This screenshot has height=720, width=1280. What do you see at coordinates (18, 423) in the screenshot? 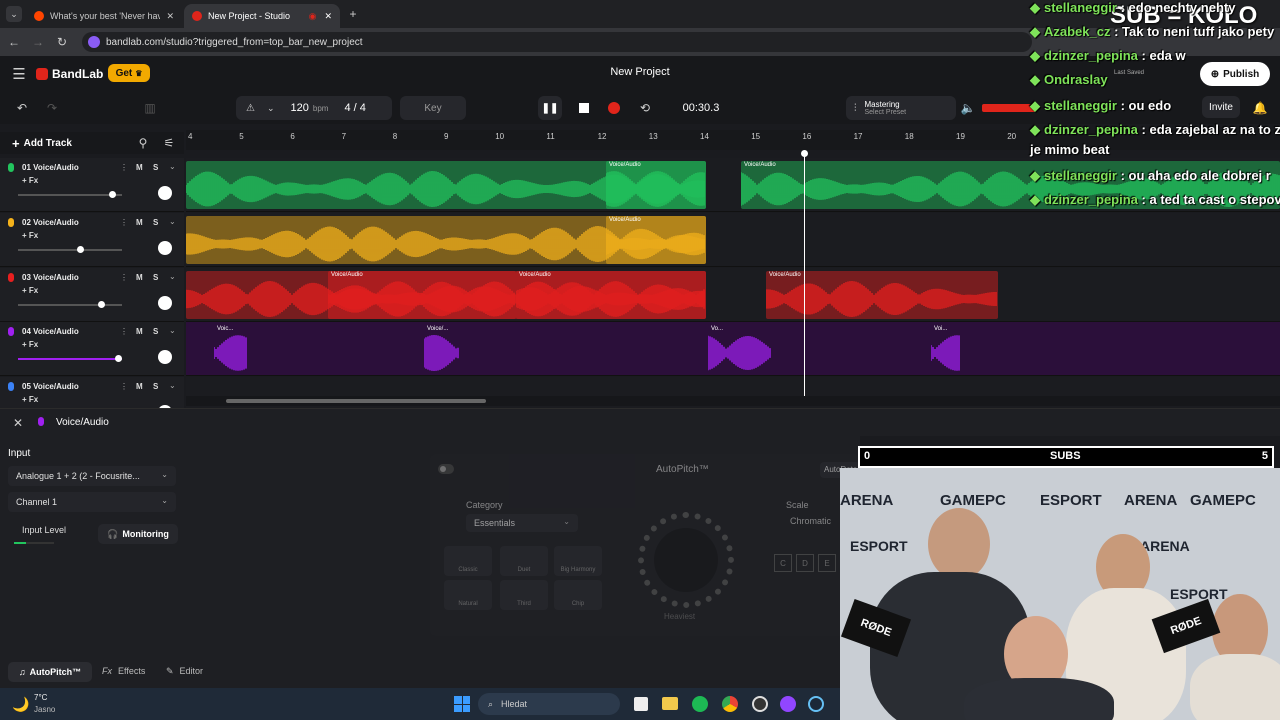
I see `close-panel-icon: ✕` at bounding box center [18, 423].